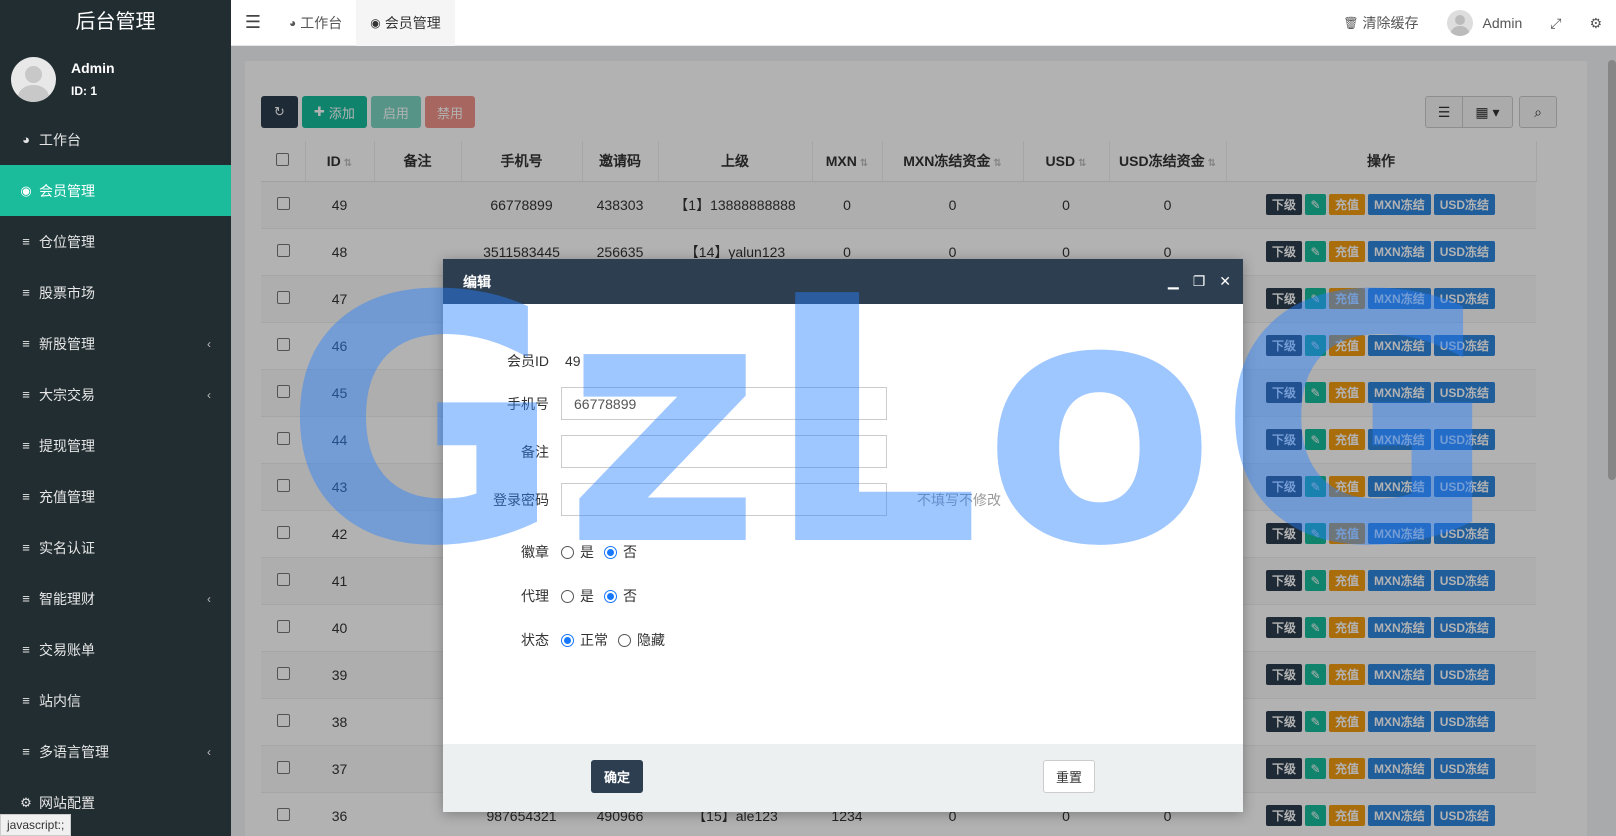 The width and height of the screenshot is (1616, 836). What do you see at coordinates (1555, 23) in the screenshot?
I see `fullscreen-icon: ⤢` at bounding box center [1555, 23].